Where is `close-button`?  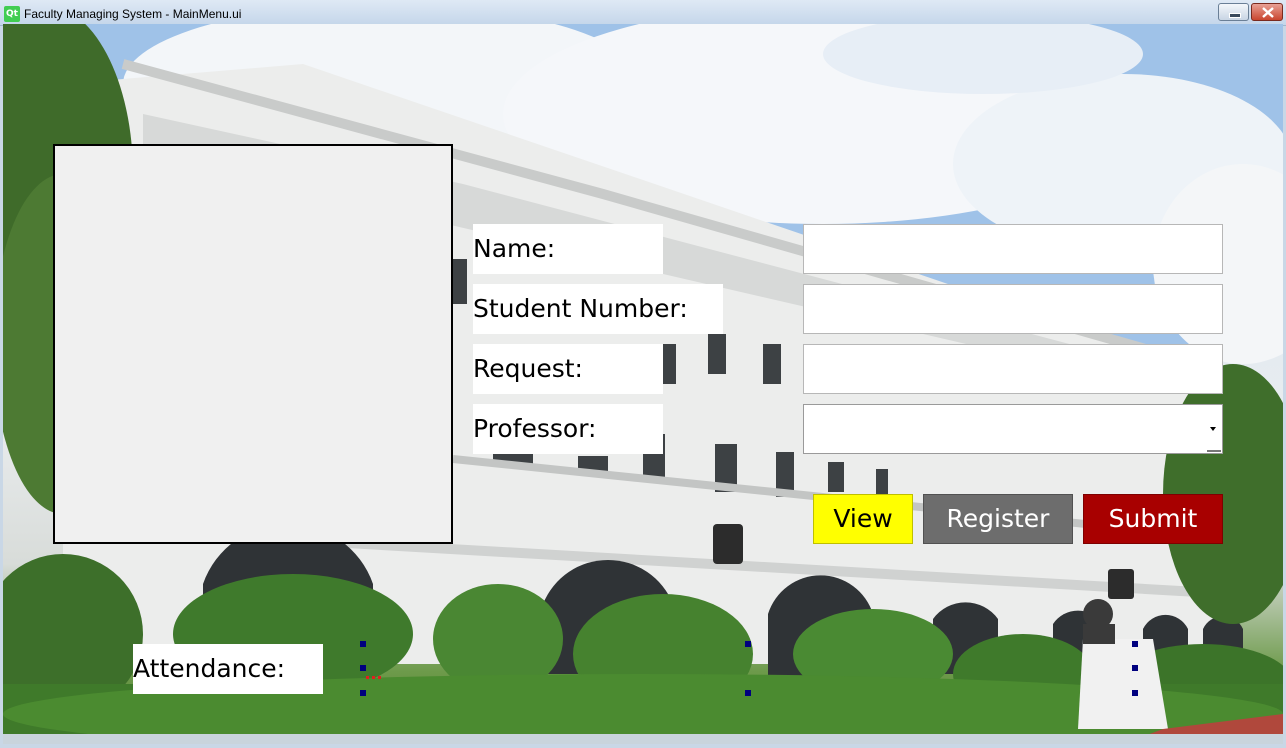 close-button is located at coordinates (1267, 12).